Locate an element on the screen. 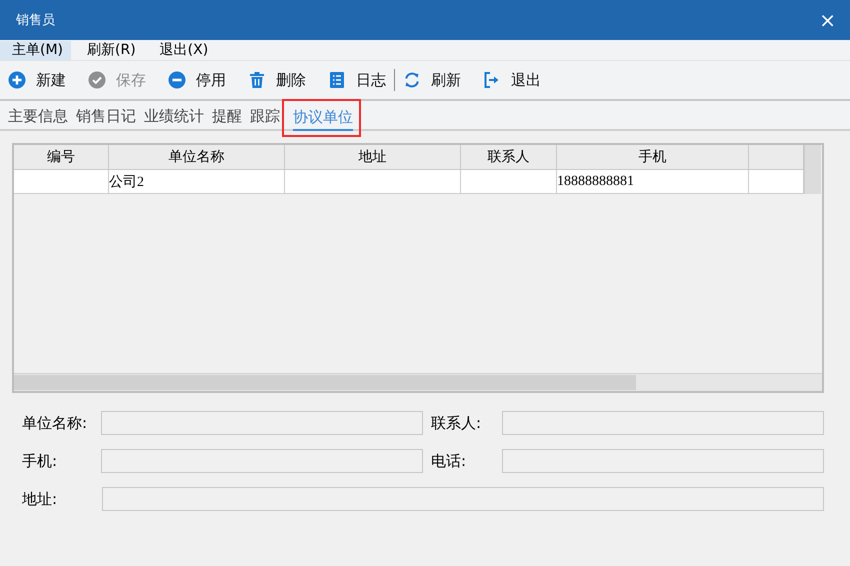 This screenshot has width=850, height=566. toolbar-button: 日志 is located at coordinates (357, 80).